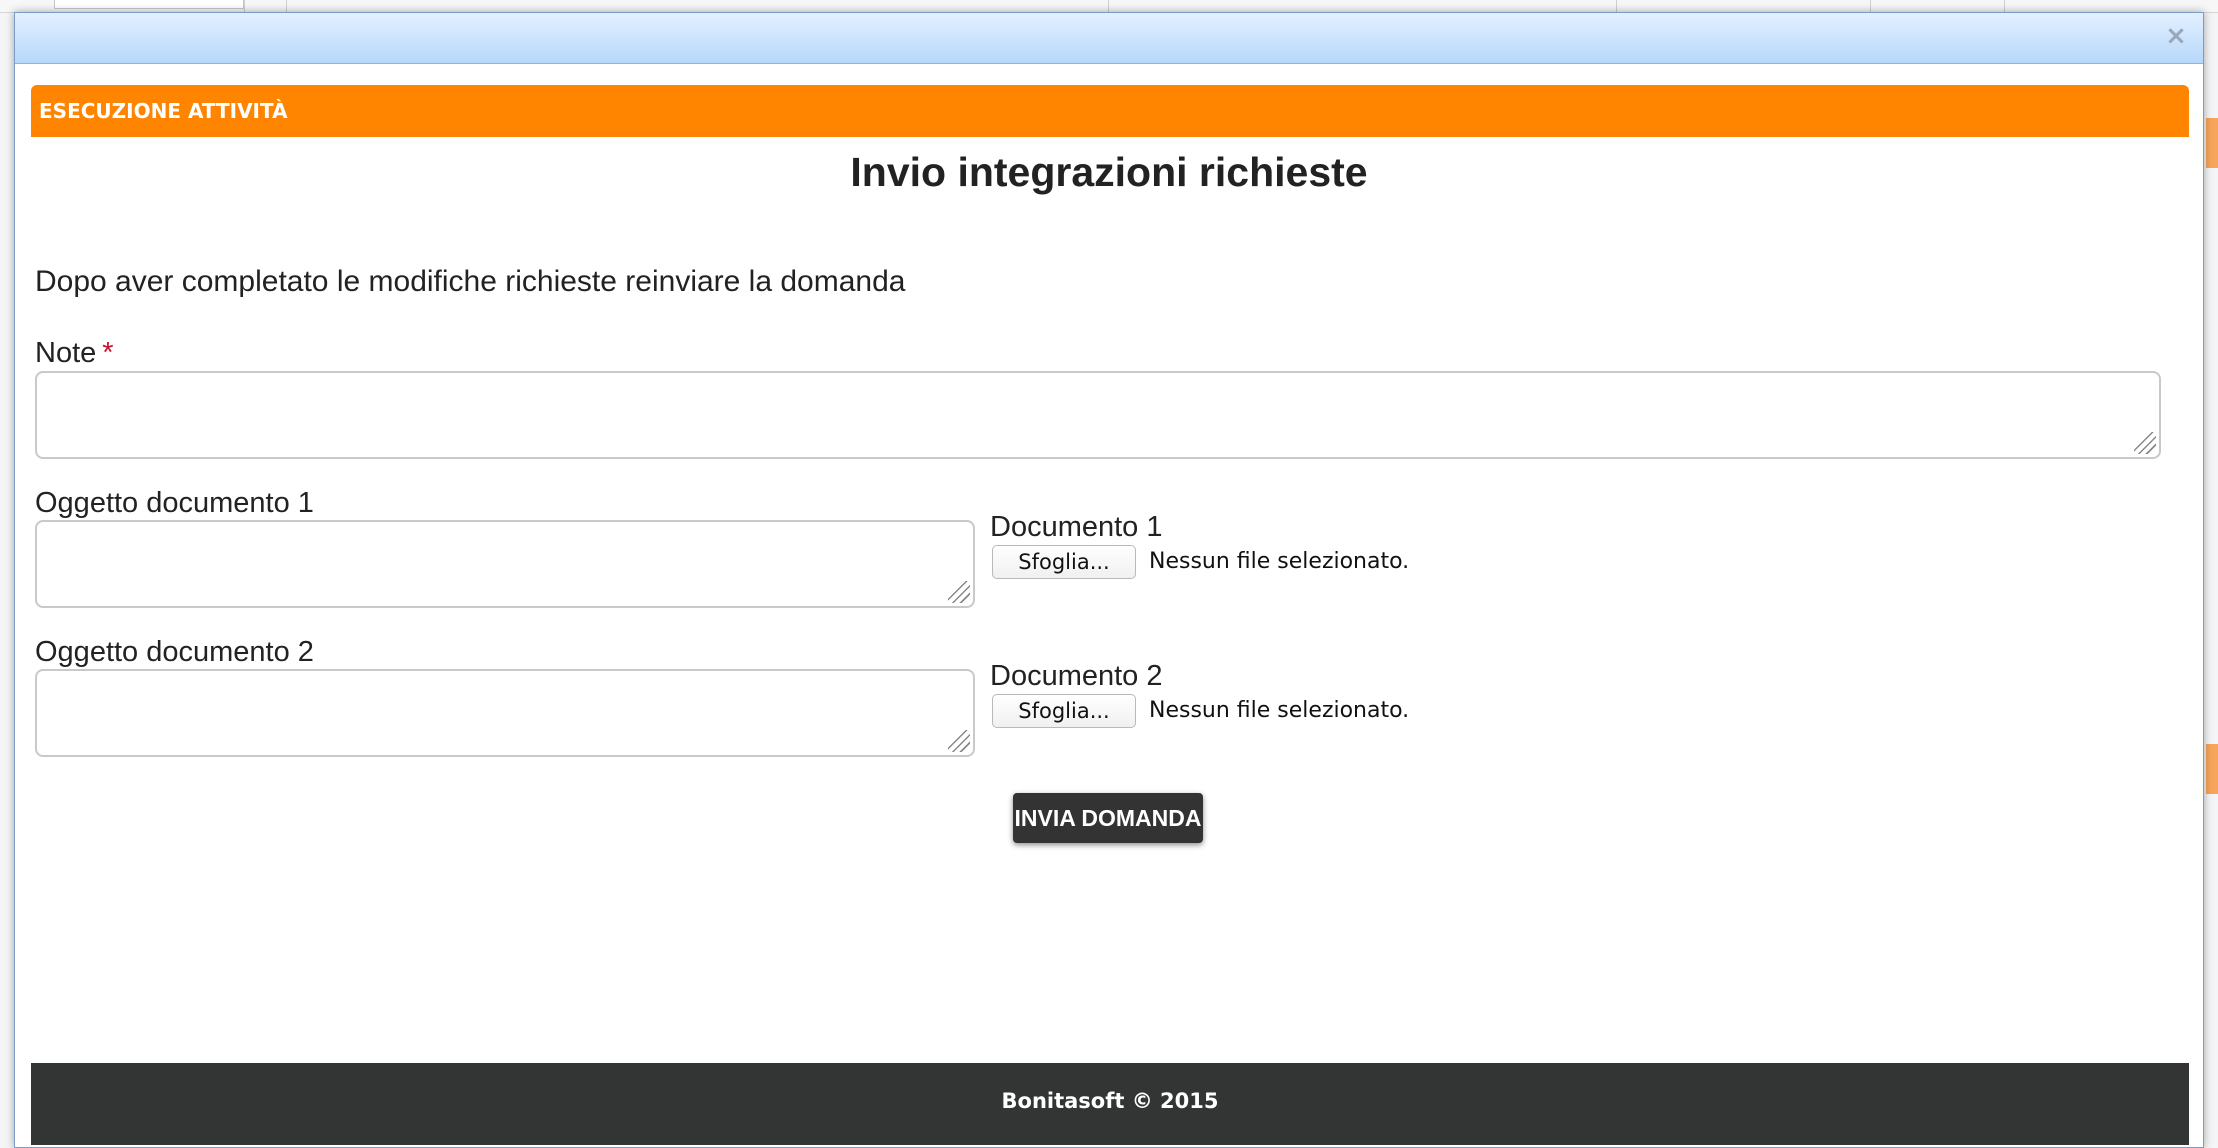 The image size is (2218, 1148). I want to click on note-textarea, so click(1098, 415).